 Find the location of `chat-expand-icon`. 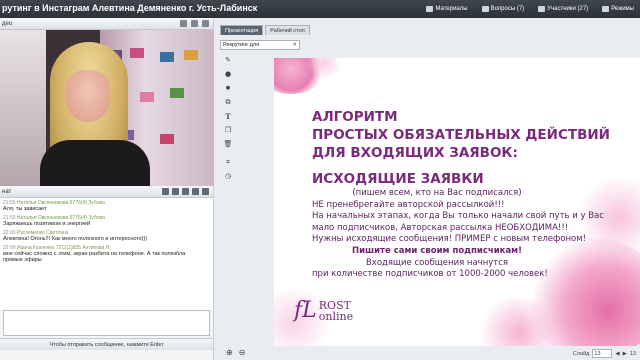

chat-expand-icon is located at coordinates (205, 191).